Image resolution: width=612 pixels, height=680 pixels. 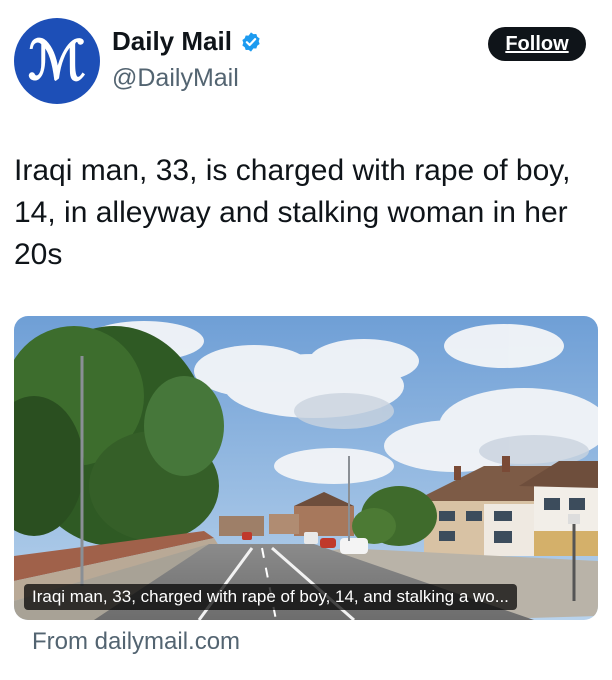 I want to click on follow-button: Follow, so click(x=537, y=44).